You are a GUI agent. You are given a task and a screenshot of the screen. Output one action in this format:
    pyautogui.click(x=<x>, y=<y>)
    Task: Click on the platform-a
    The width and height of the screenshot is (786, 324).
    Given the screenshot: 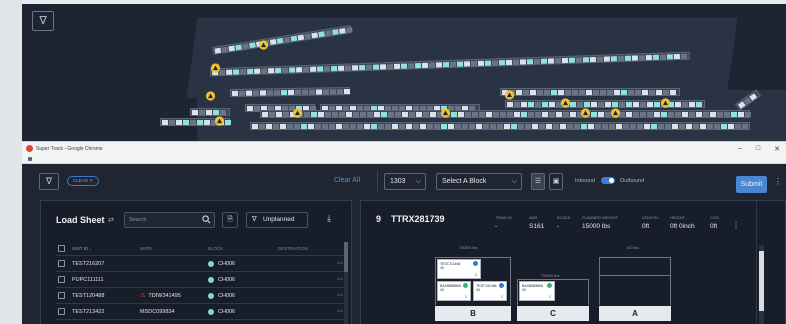 What is the action you would take?
    pyautogui.click(x=635, y=281)
    